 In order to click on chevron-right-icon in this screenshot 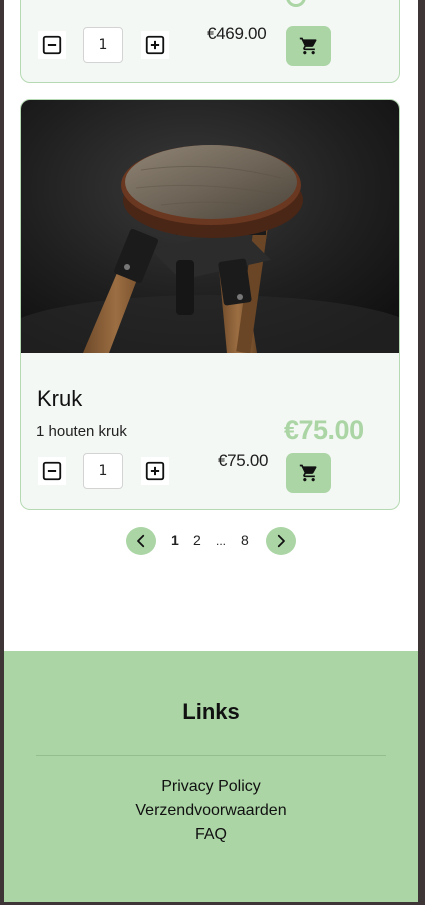, I will do `click(281, 541)`.